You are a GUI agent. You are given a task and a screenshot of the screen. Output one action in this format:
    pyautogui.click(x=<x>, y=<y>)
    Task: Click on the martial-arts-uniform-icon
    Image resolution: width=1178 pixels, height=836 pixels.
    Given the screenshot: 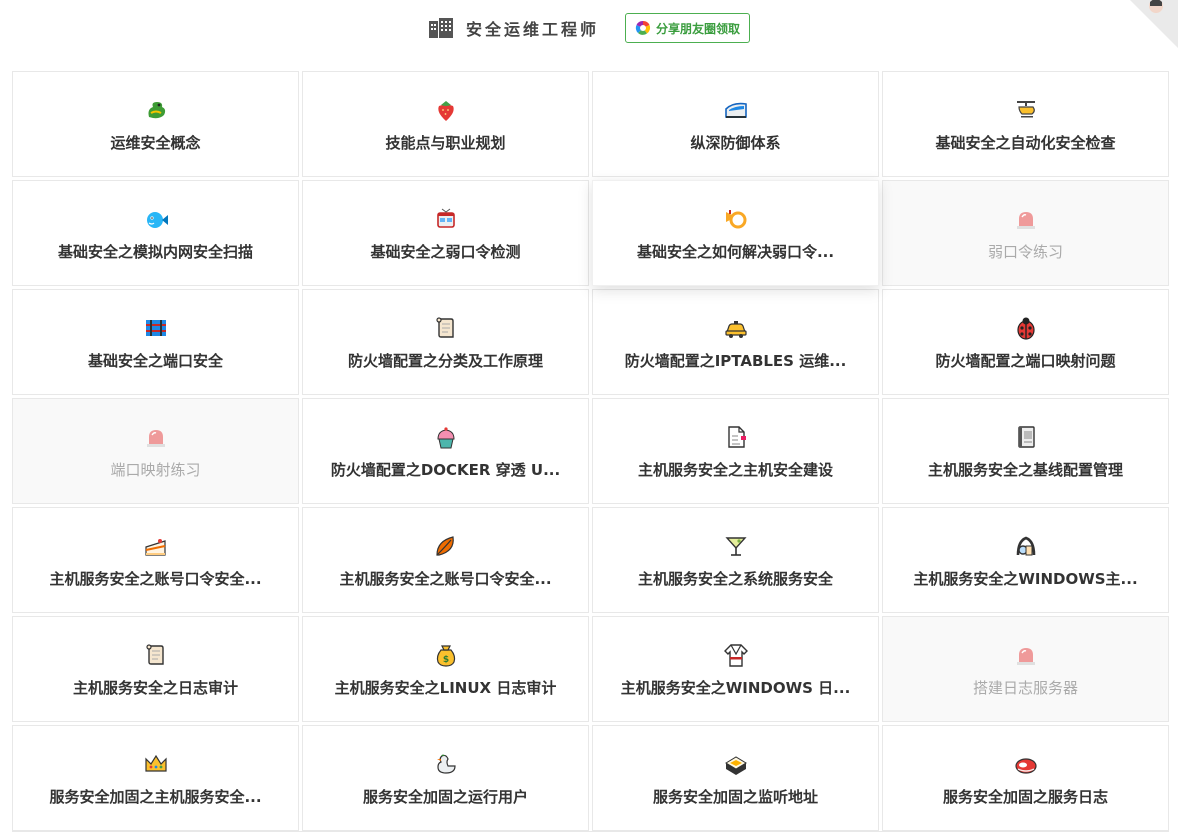 What is the action you would take?
    pyautogui.click(x=736, y=655)
    